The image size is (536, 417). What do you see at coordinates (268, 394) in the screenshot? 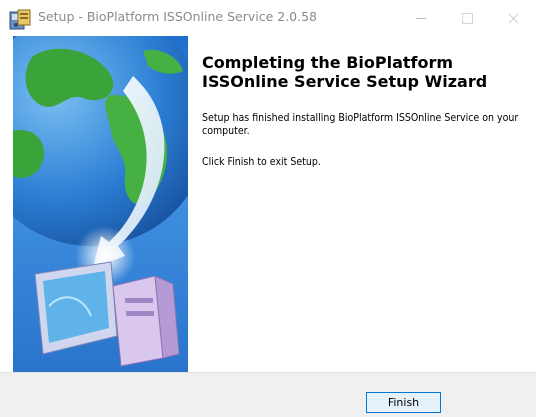
I see `button-bar` at bounding box center [268, 394].